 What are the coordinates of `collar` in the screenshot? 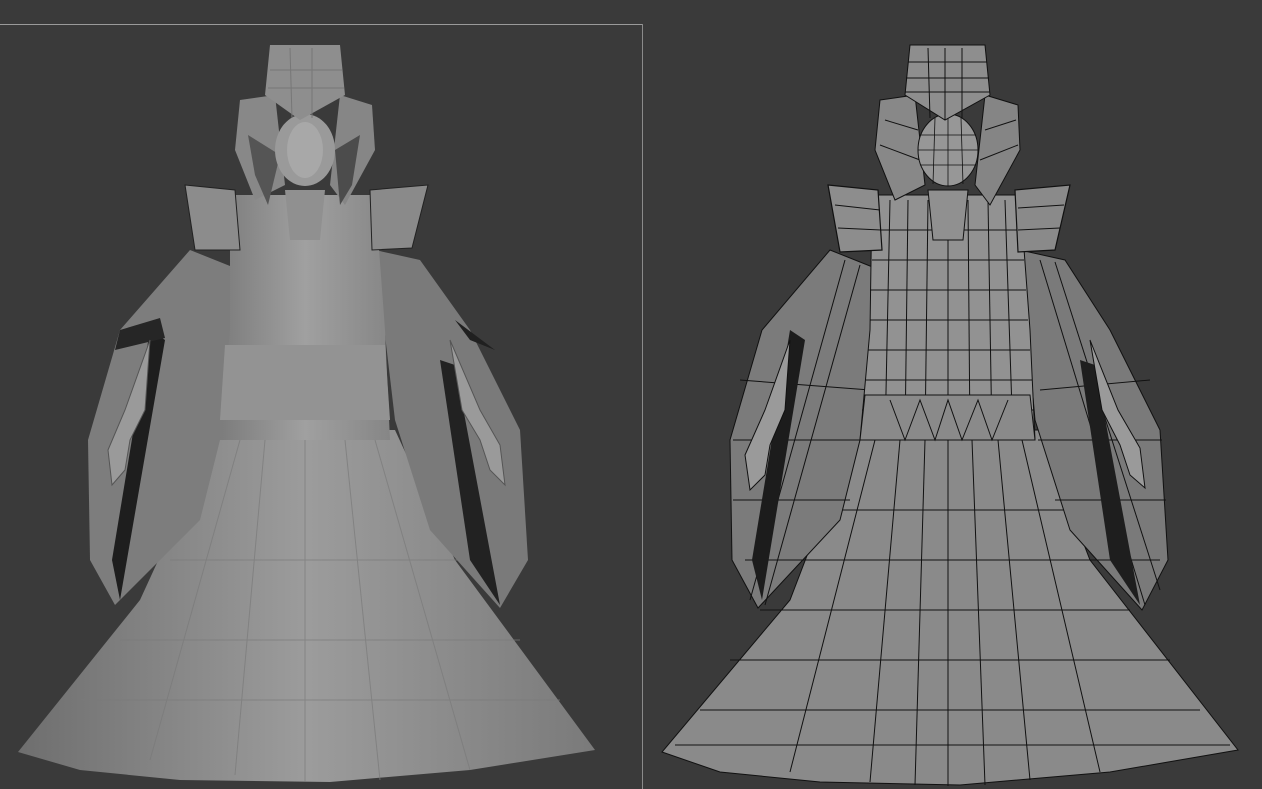 It's located at (900, 147).